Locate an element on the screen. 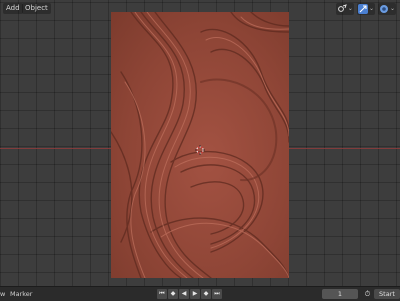  view-menu: w is located at coordinates (2, 294).